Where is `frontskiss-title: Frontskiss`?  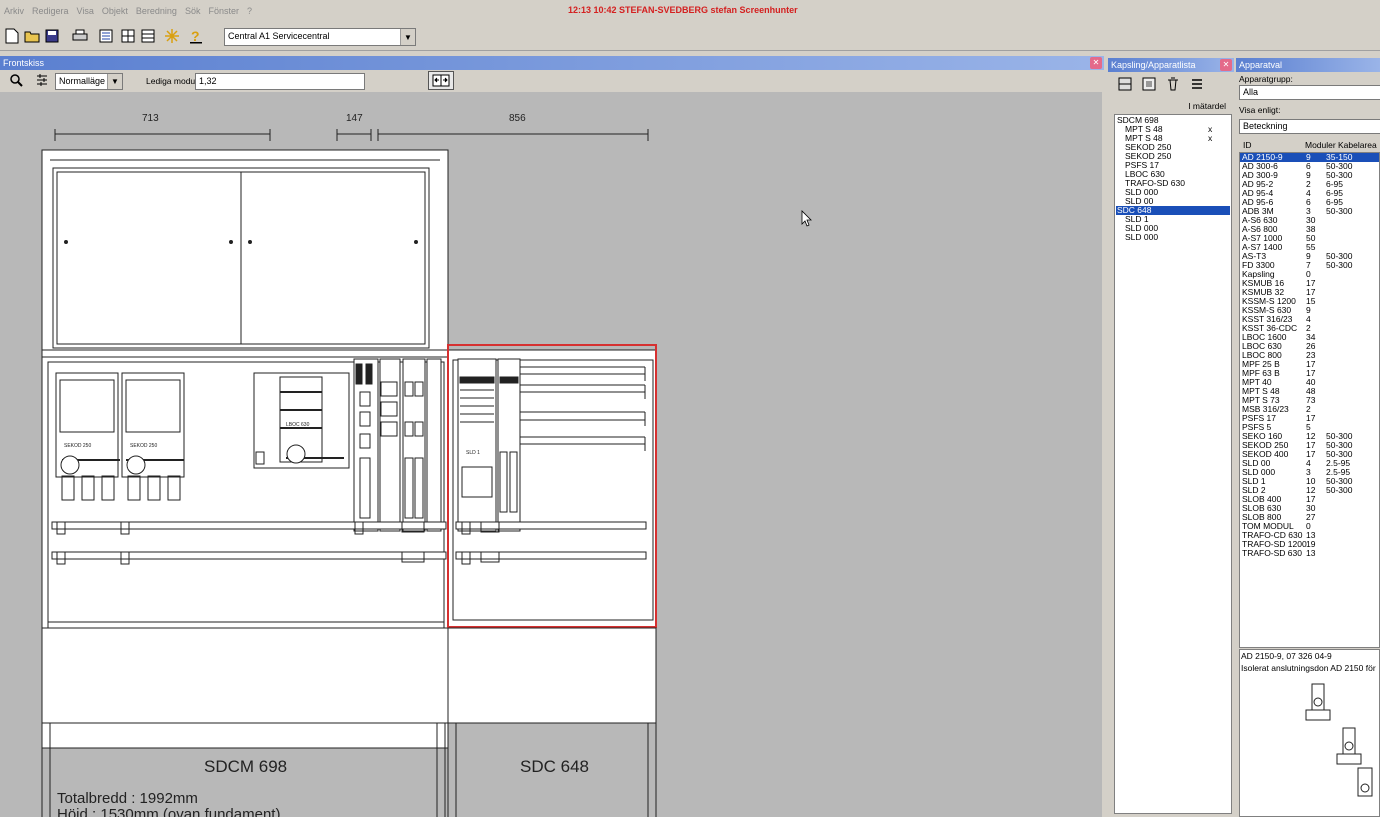 frontskiss-title: Frontskiss is located at coordinates (24, 63).